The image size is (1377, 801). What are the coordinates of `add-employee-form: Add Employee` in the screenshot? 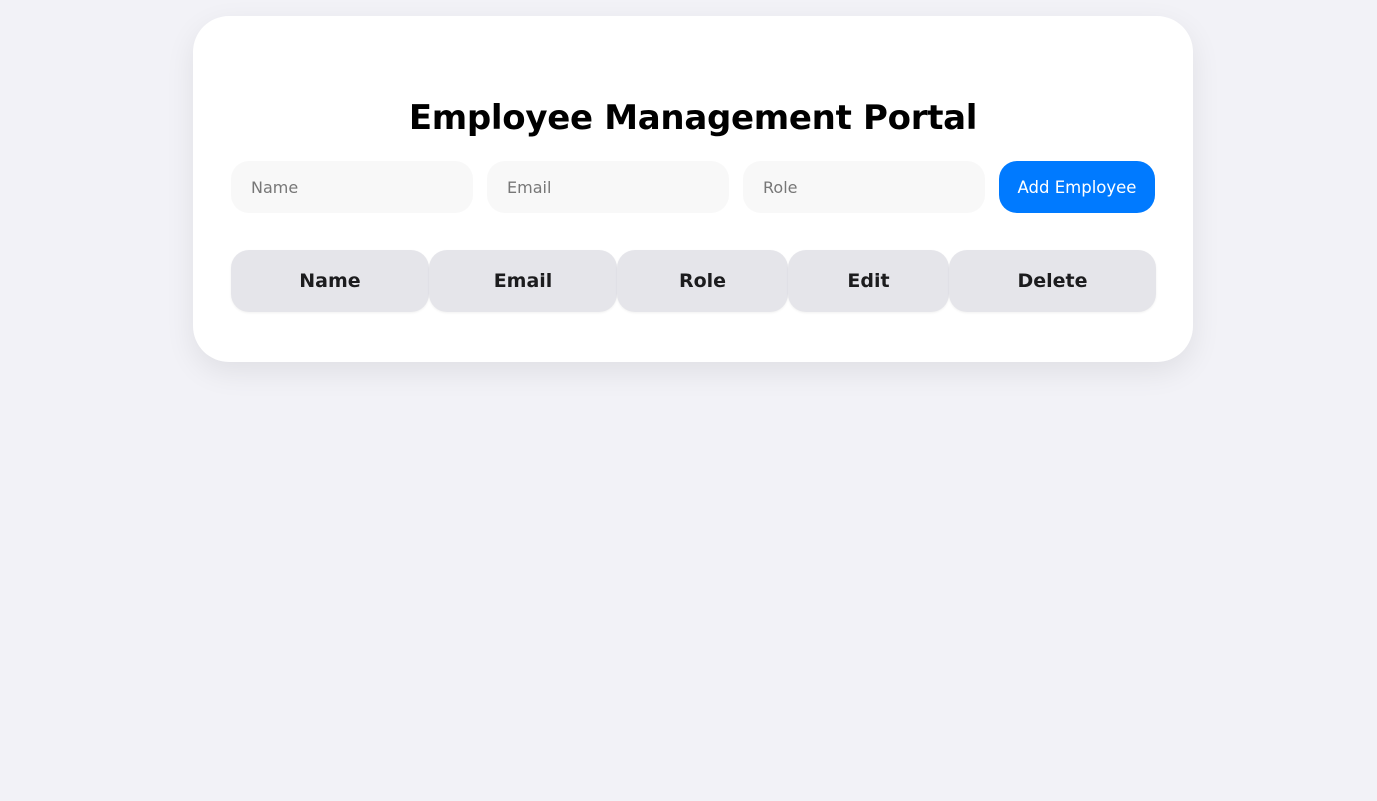 It's located at (693, 187).